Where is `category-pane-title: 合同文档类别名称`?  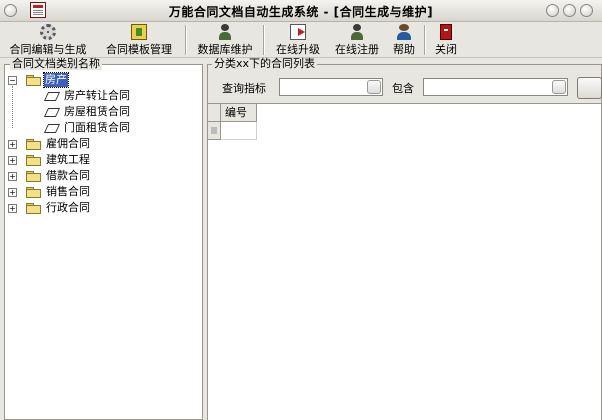 category-pane-title: 合同文档类别名称 is located at coordinates (56, 63).